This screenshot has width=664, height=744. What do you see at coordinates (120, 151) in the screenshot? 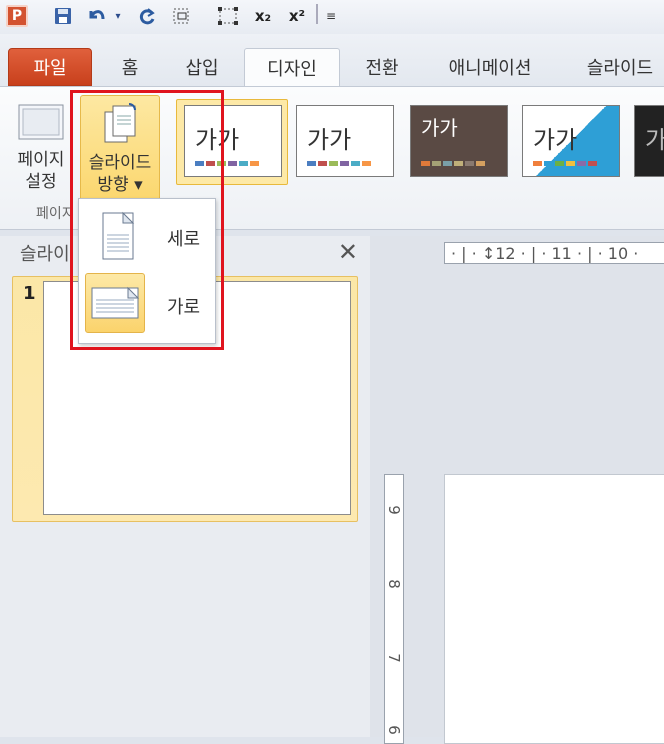
I see `slide-orientation-button: 슬라이드 방향 ▾` at bounding box center [120, 151].